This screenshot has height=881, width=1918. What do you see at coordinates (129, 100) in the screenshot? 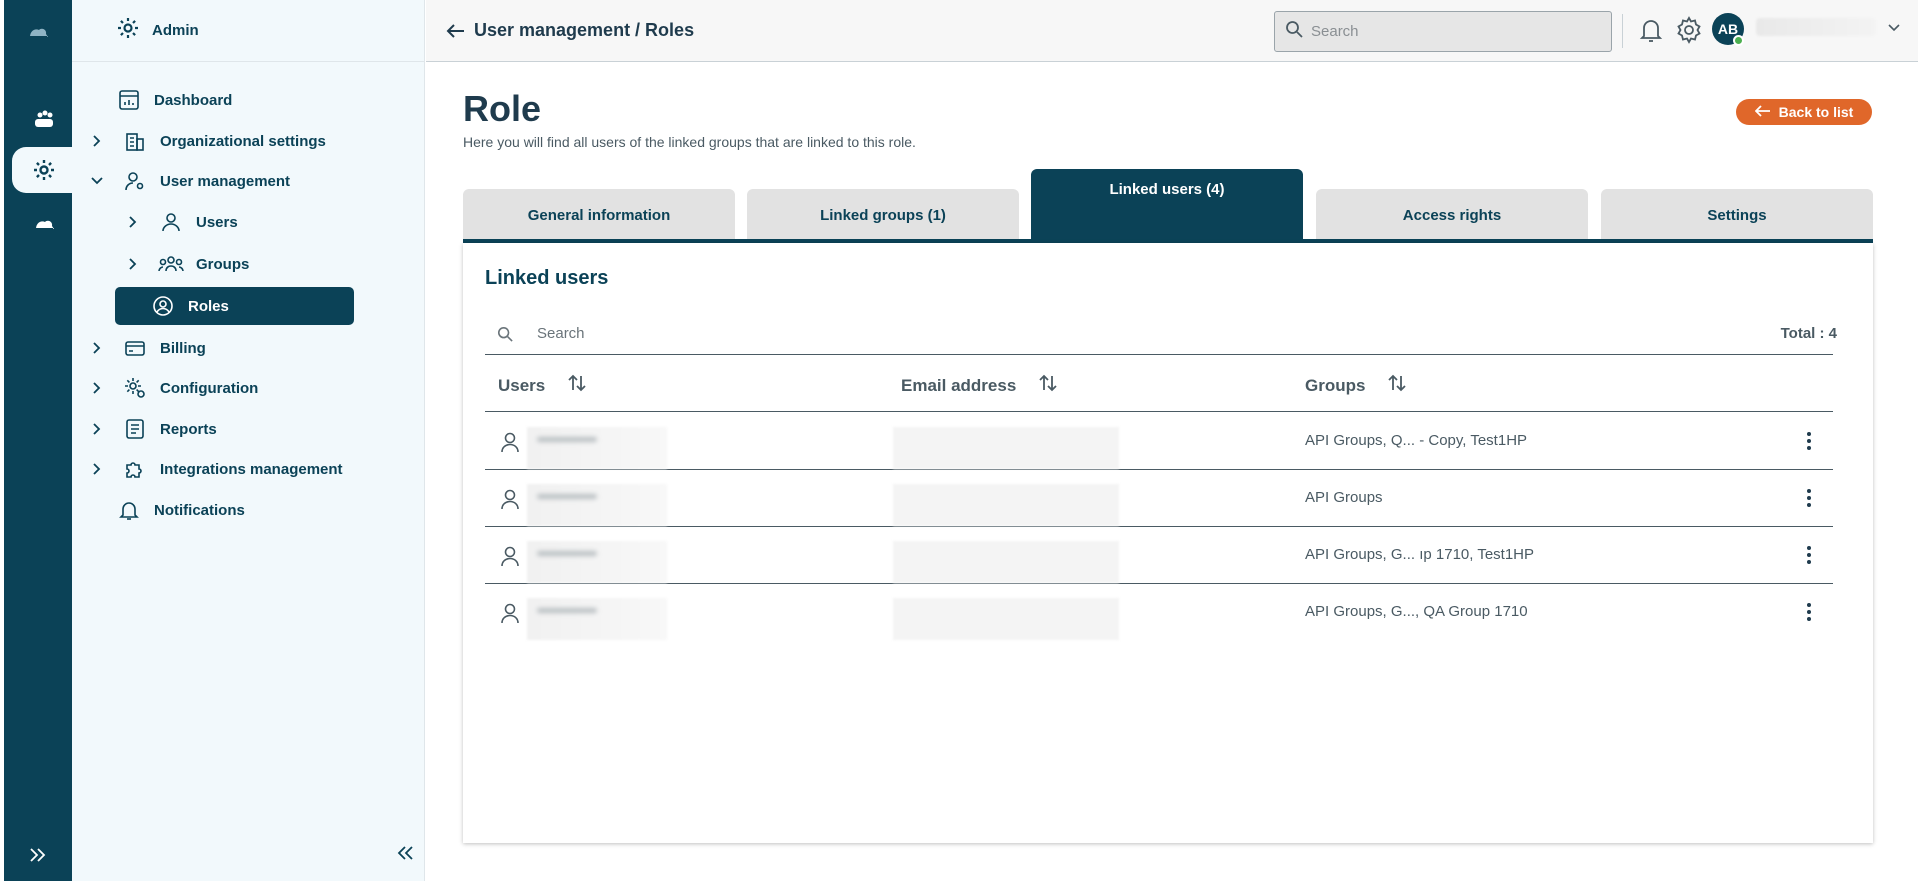
I see `dashboard-icon` at bounding box center [129, 100].